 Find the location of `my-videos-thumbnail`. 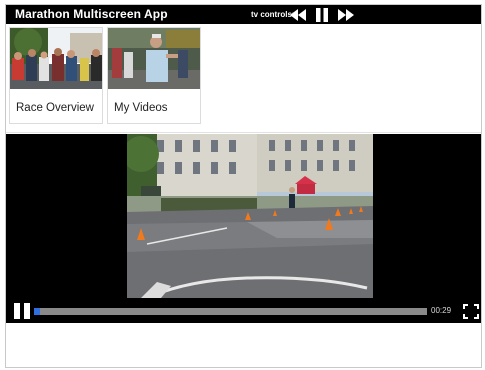

my-videos-thumbnail is located at coordinates (154, 58).